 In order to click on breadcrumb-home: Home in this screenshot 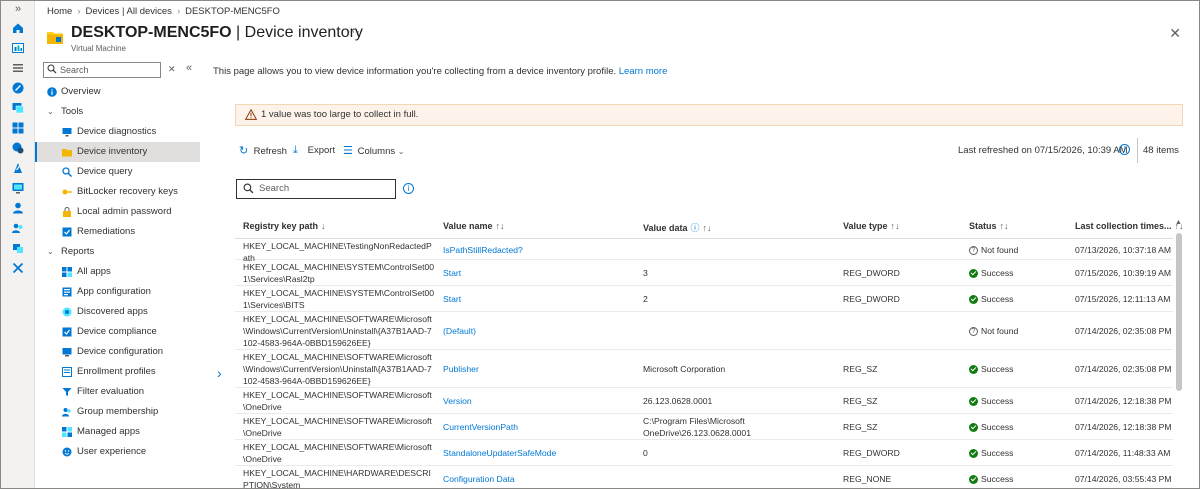, I will do `click(59, 11)`.